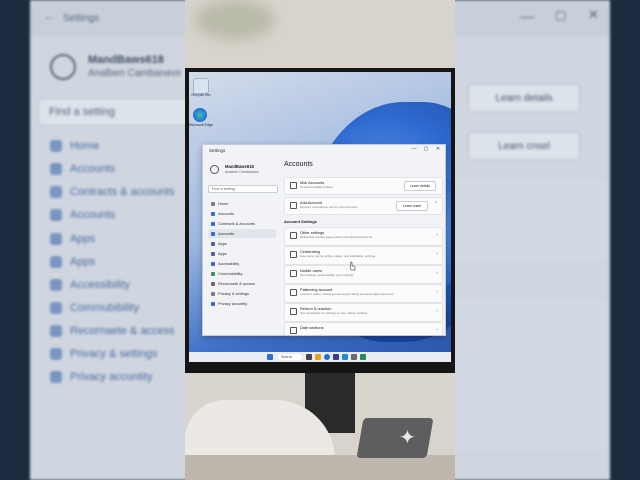 The image size is (640, 480). I want to click on sidebar-item-privacy: Privacy & settings, so click(242, 293).